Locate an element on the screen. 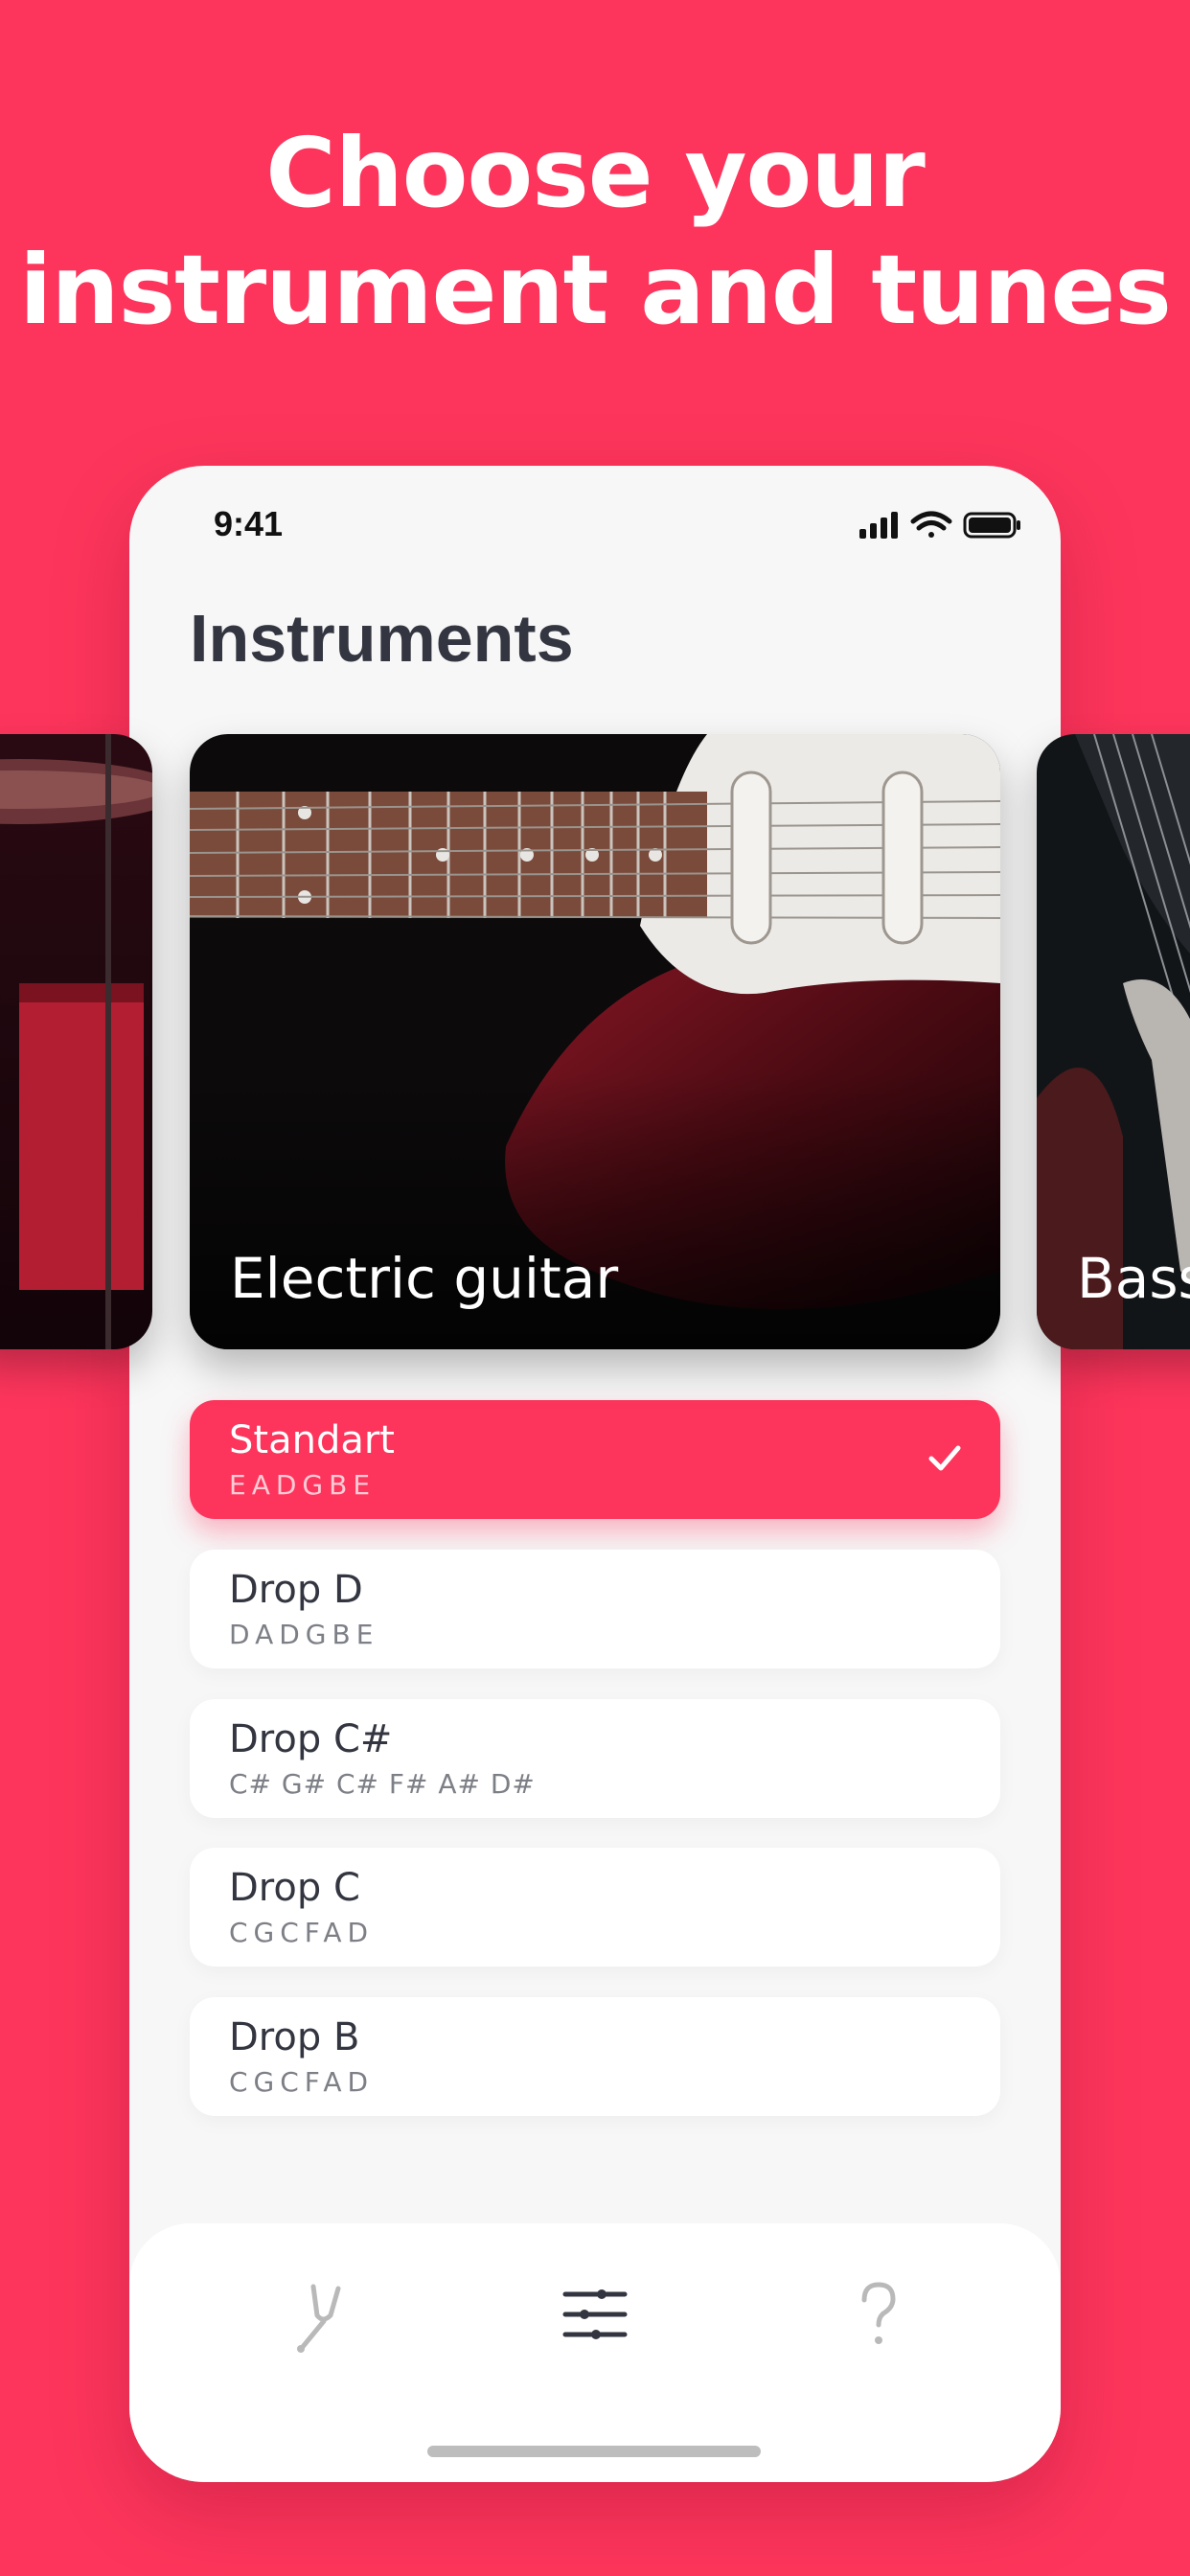 The height and width of the screenshot is (2576, 1190). headline-line-1: Choose your is located at coordinates (595, 173).